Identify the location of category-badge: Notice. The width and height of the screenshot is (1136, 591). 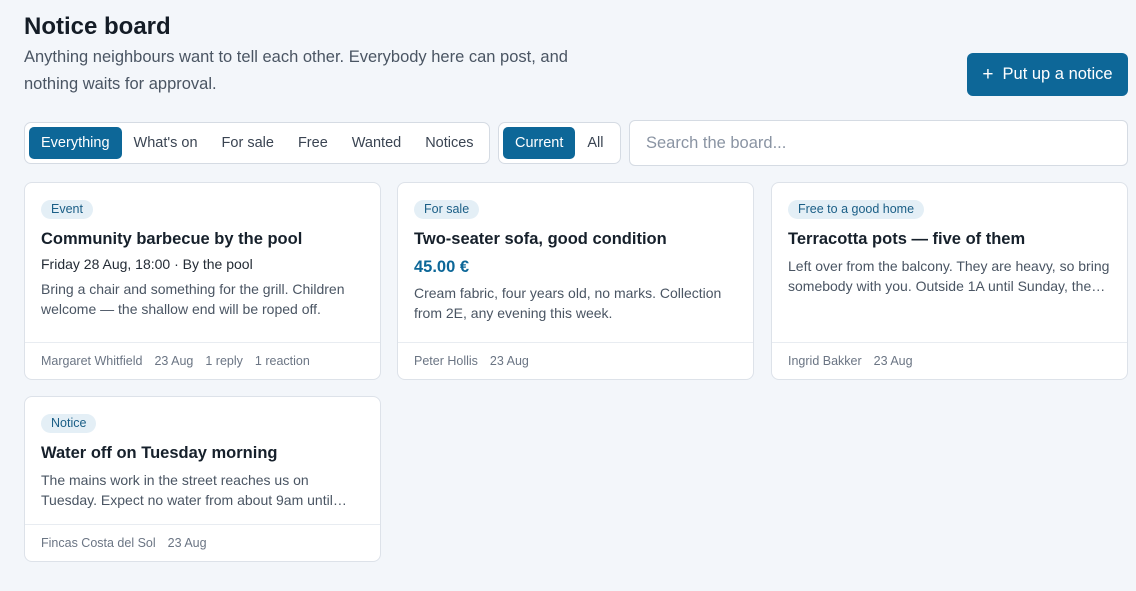
(69, 423).